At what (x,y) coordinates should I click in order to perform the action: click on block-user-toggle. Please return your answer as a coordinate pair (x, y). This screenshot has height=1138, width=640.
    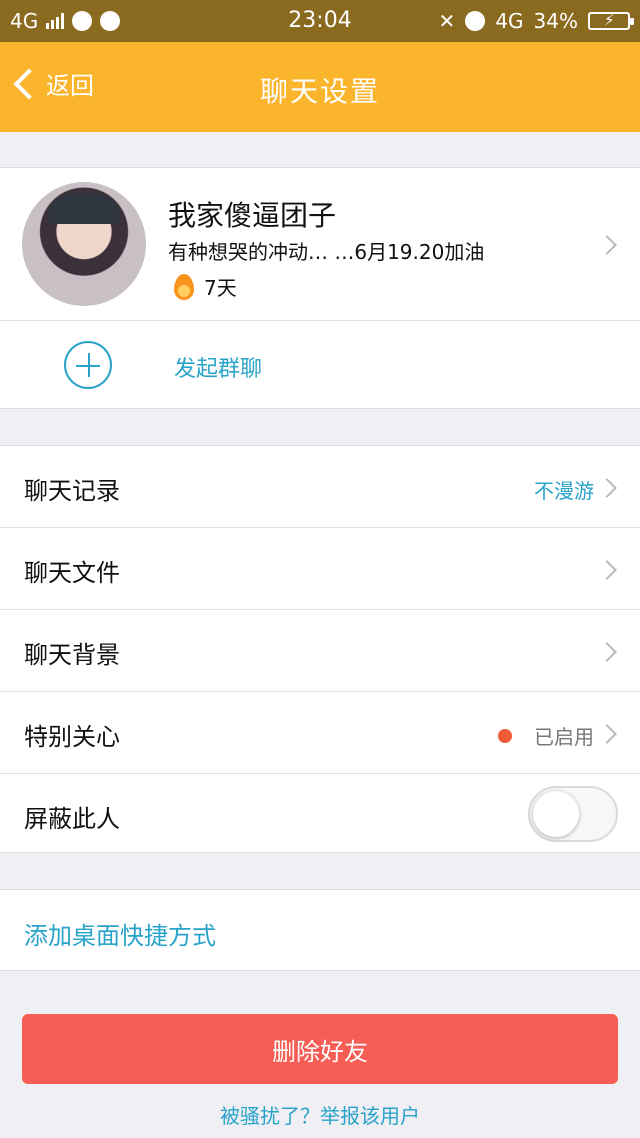
    Looking at the image, I should click on (573, 814).